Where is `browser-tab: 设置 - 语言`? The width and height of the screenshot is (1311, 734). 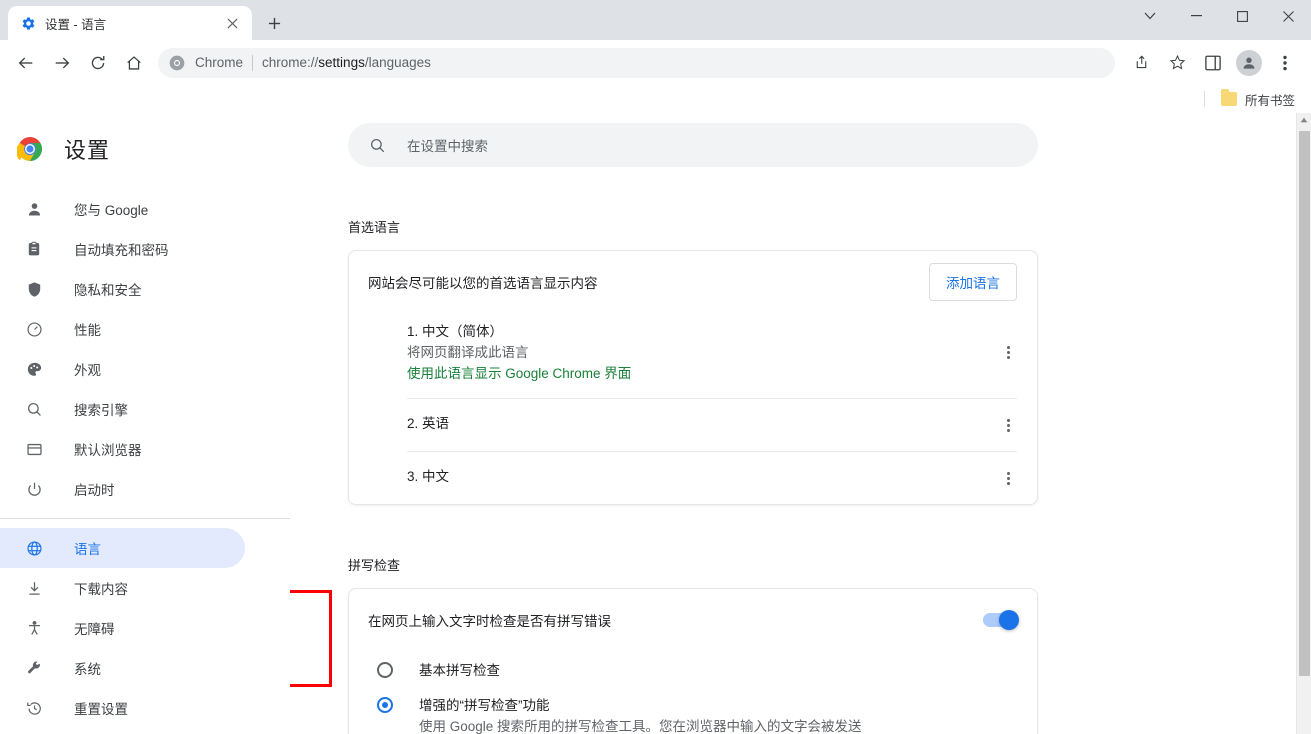
browser-tab: 设置 - 语言 is located at coordinates (130, 23).